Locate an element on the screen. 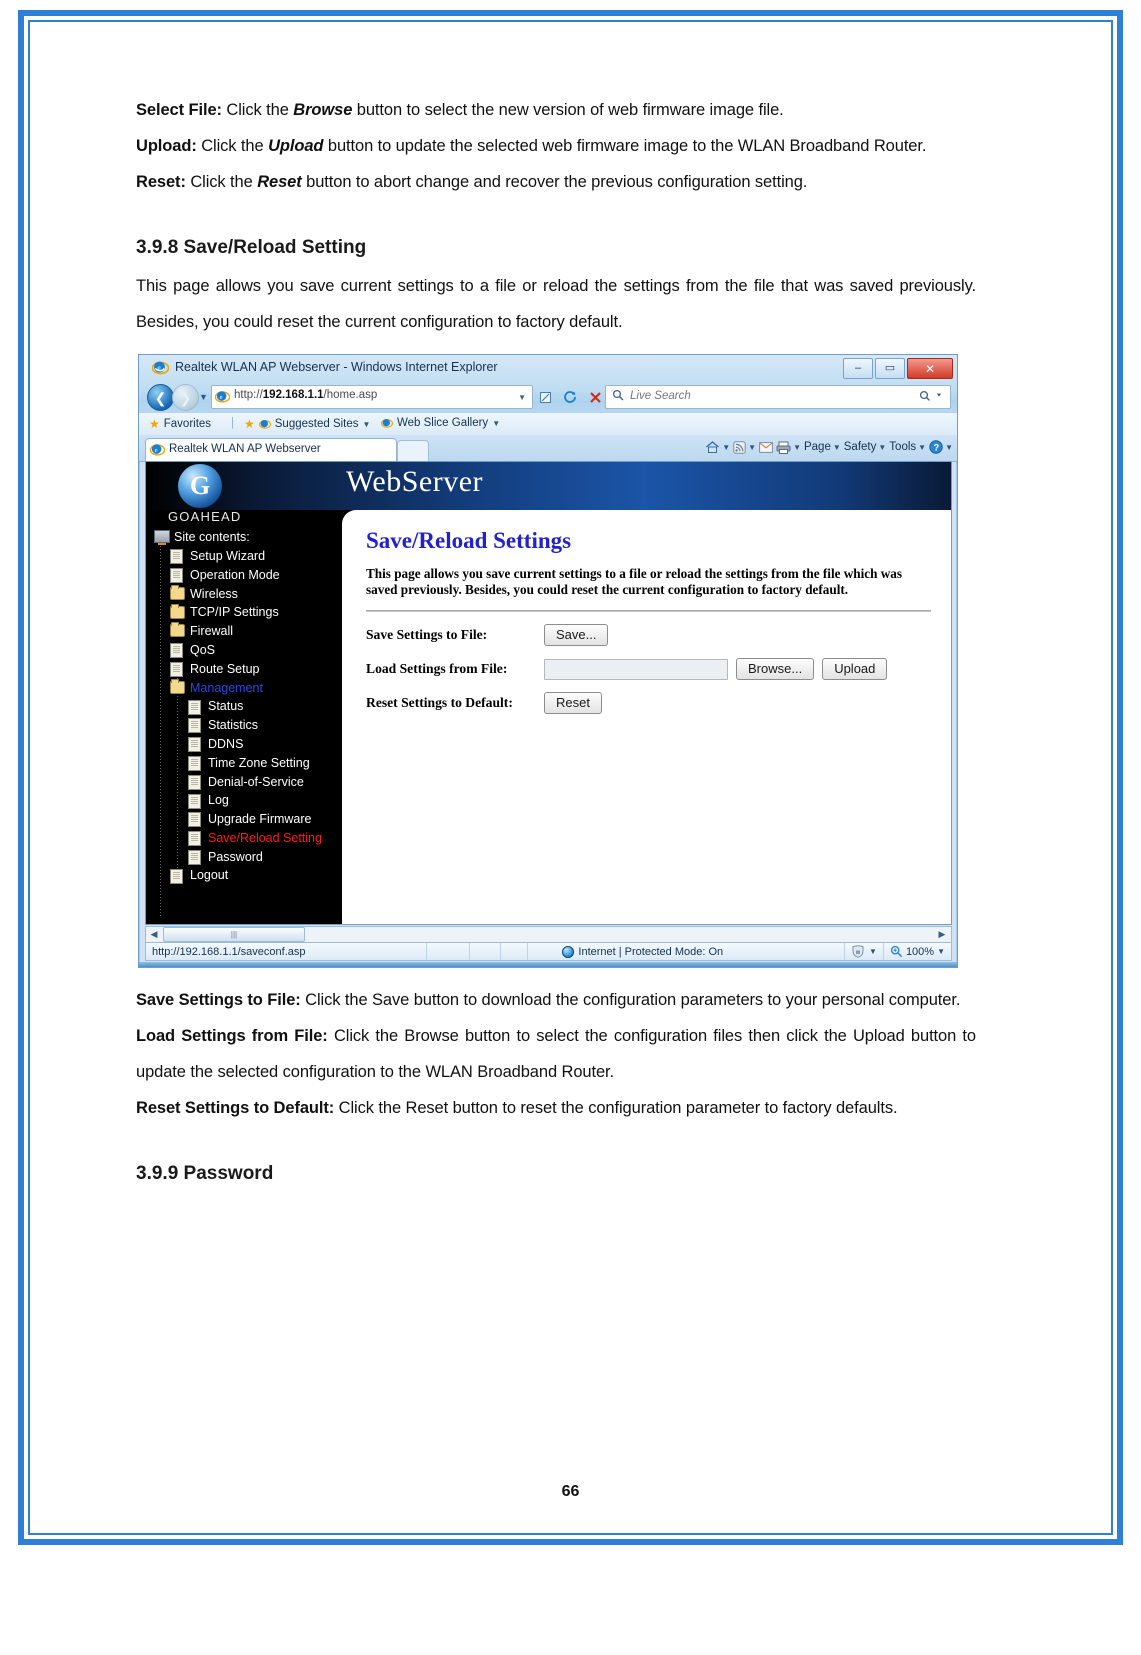 The height and width of the screenshot is (1655, 1141). tree-item-label: Setup Wizard is located at coordinates (228, 555).